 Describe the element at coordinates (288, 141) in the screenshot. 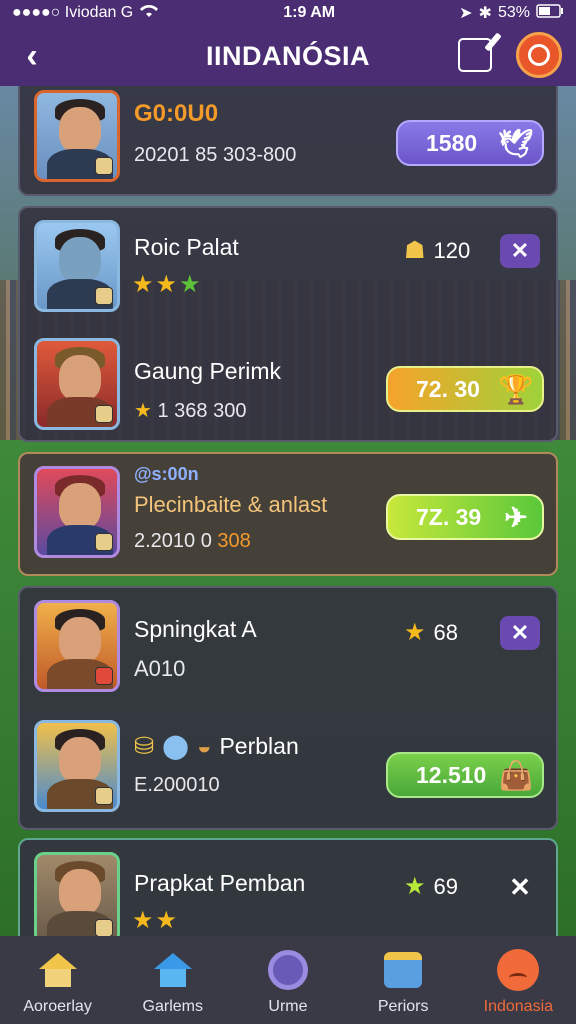

I see `list-item: G0:0U0 20201 85 303-800 1580 🕊` at that location.